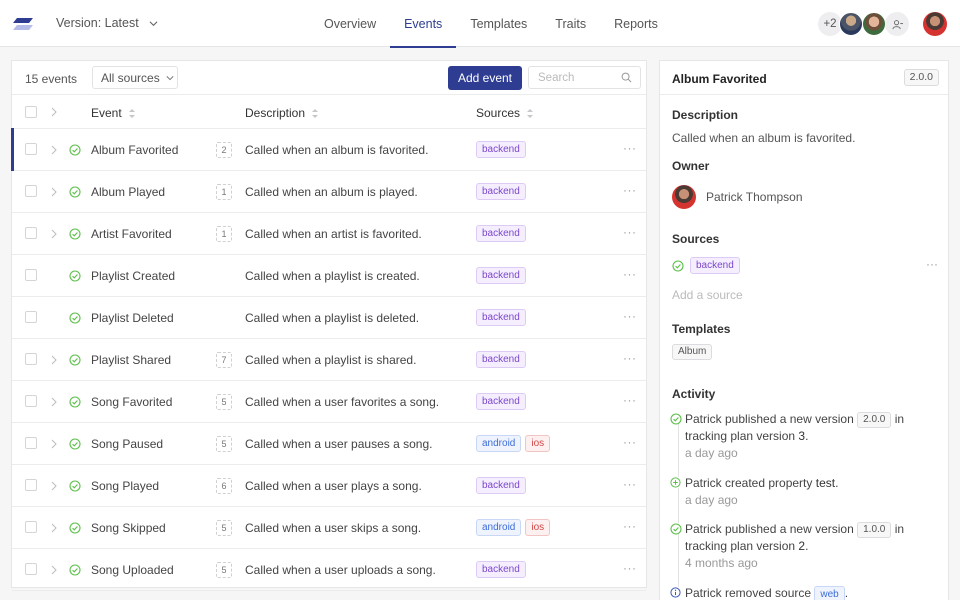 Image resolution: width=960 pixels, height=600 pixels. What do you see at coordinates (125, 486) in the screenshot?
I see `event-name: Song Played` at bounding box center [125, 486].